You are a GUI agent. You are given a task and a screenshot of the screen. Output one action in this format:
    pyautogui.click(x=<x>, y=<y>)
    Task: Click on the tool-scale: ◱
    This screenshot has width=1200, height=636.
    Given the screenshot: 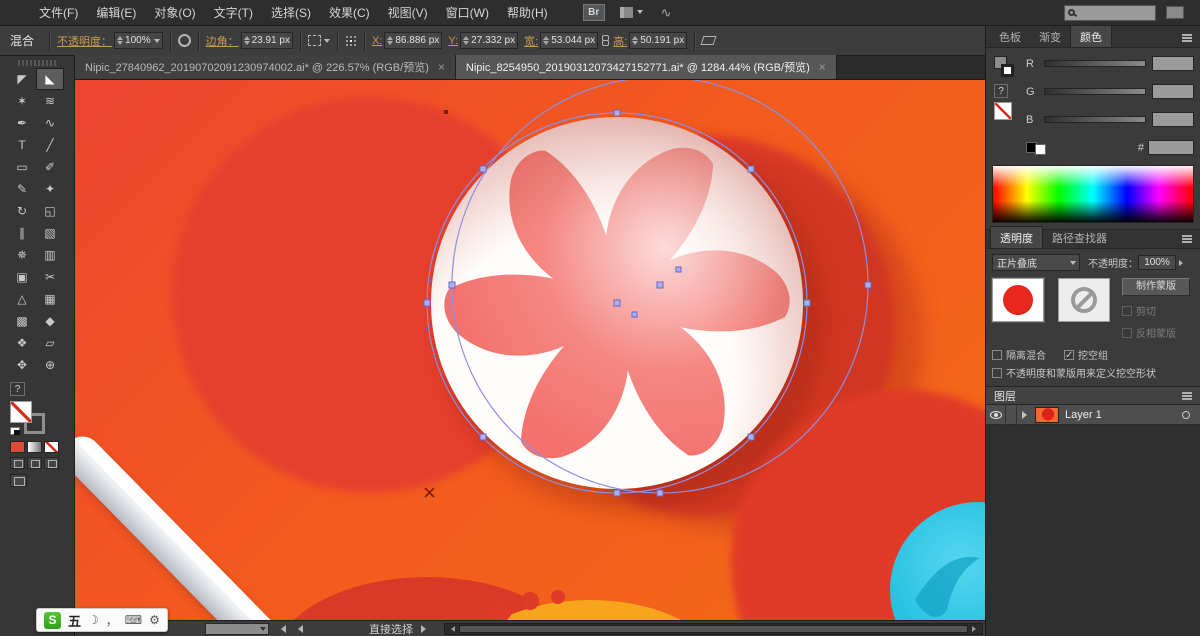 What is the action you would take?
    pyautogui.click(x=50, y=211)
    